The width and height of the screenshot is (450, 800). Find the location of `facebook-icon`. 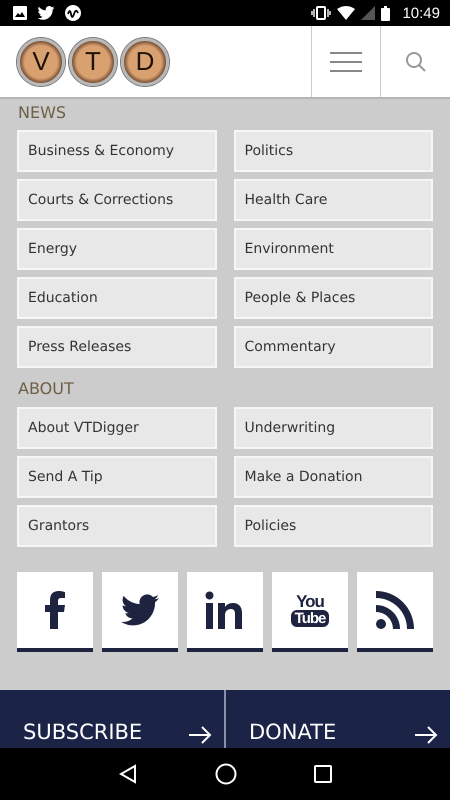

facebook-icon is located at coordinates (55, 610).